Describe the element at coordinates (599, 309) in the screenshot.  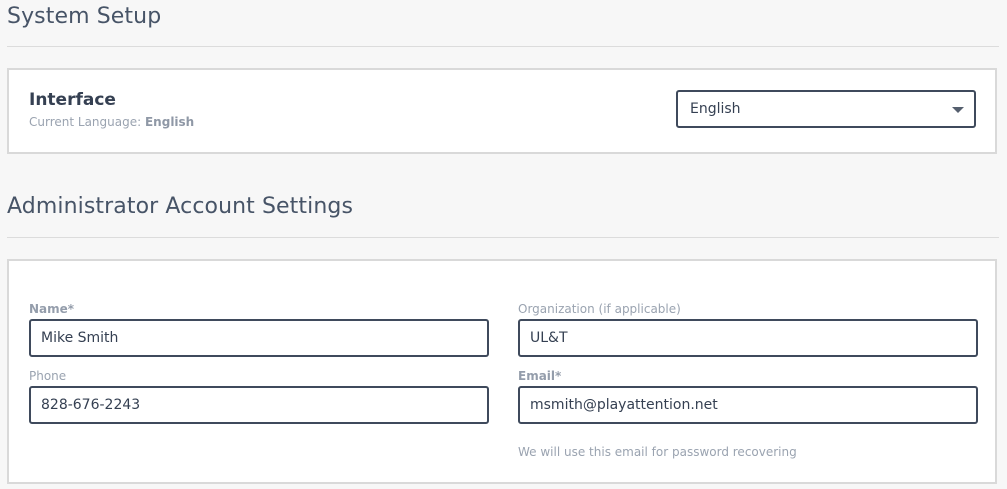
I see `organization-label: Organization (if applicable)` at that location.